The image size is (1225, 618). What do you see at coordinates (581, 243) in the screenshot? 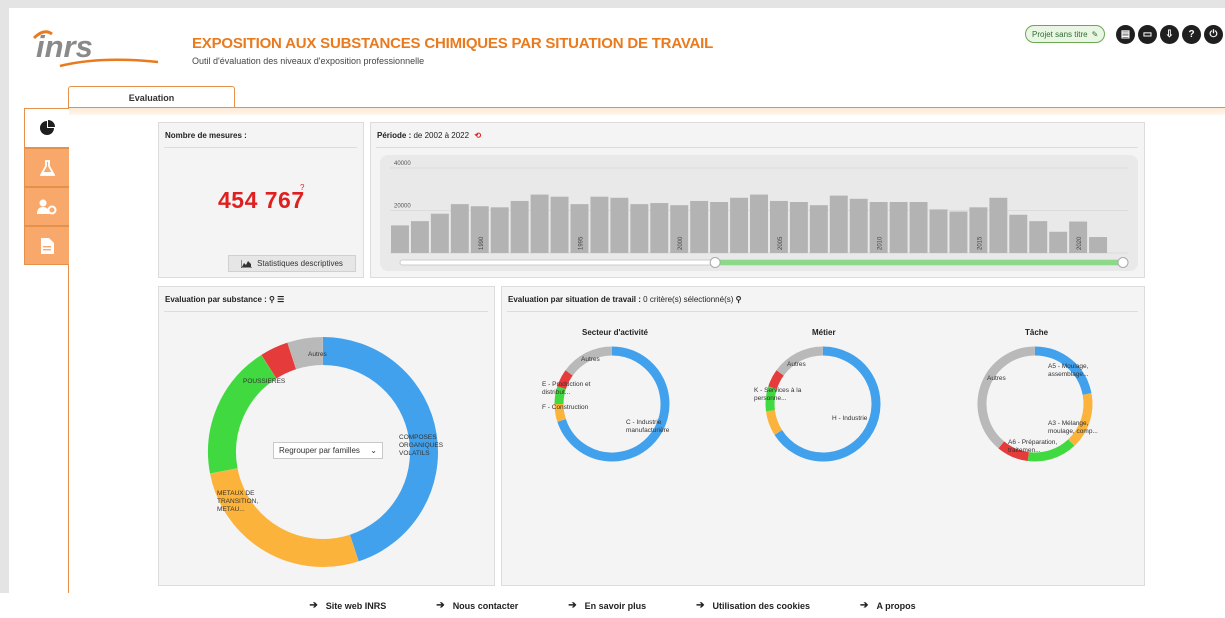
I see `x-tick-label: 1995` at bounding box center [581, 243].